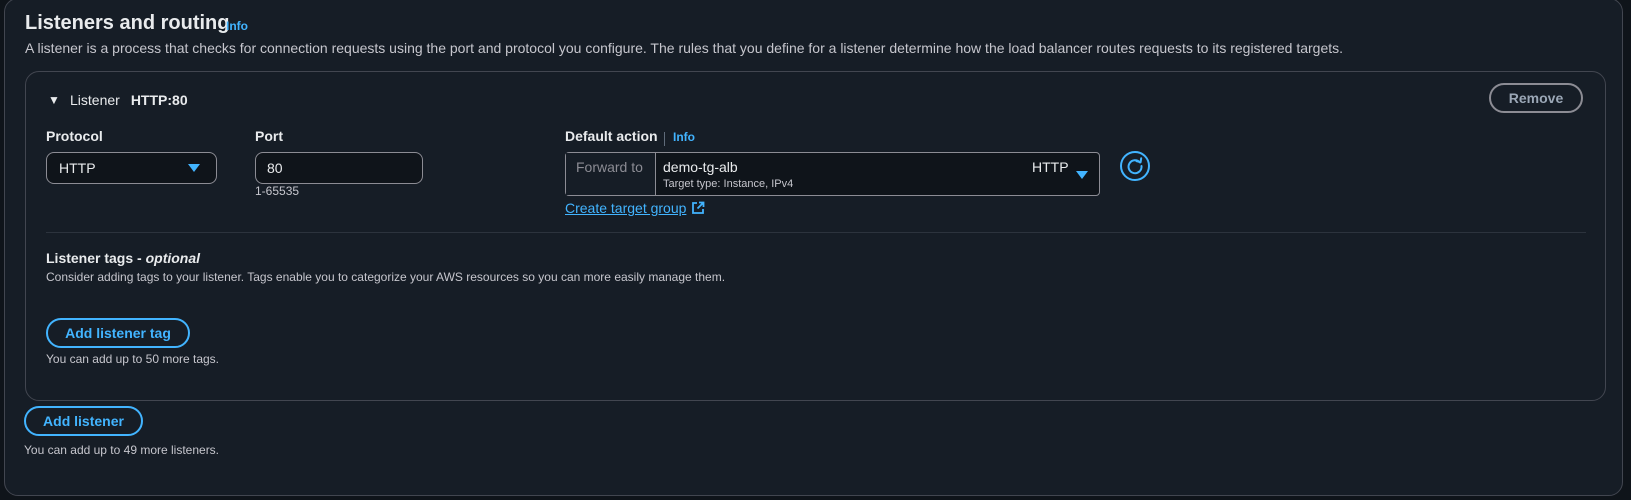 The image size is (1631, 500). What do you see at coordinates (237, 26) in the screenshot?
I see `title-info-link: Info` at bounding box center [237, 26].